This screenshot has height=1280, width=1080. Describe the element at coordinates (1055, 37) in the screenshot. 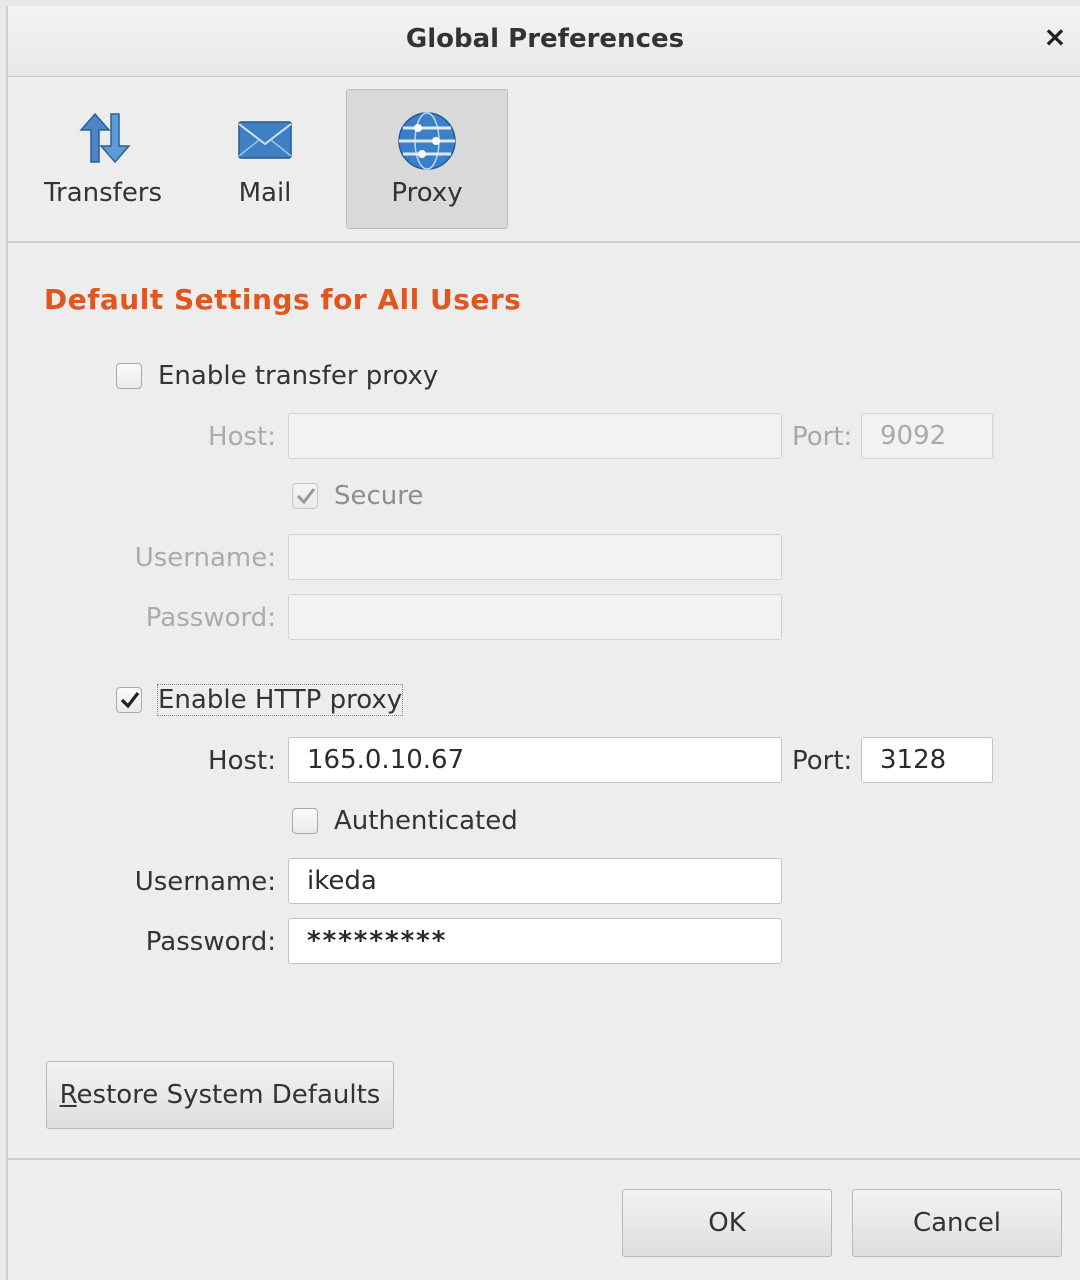

I see `close-icon: ×` at that location.